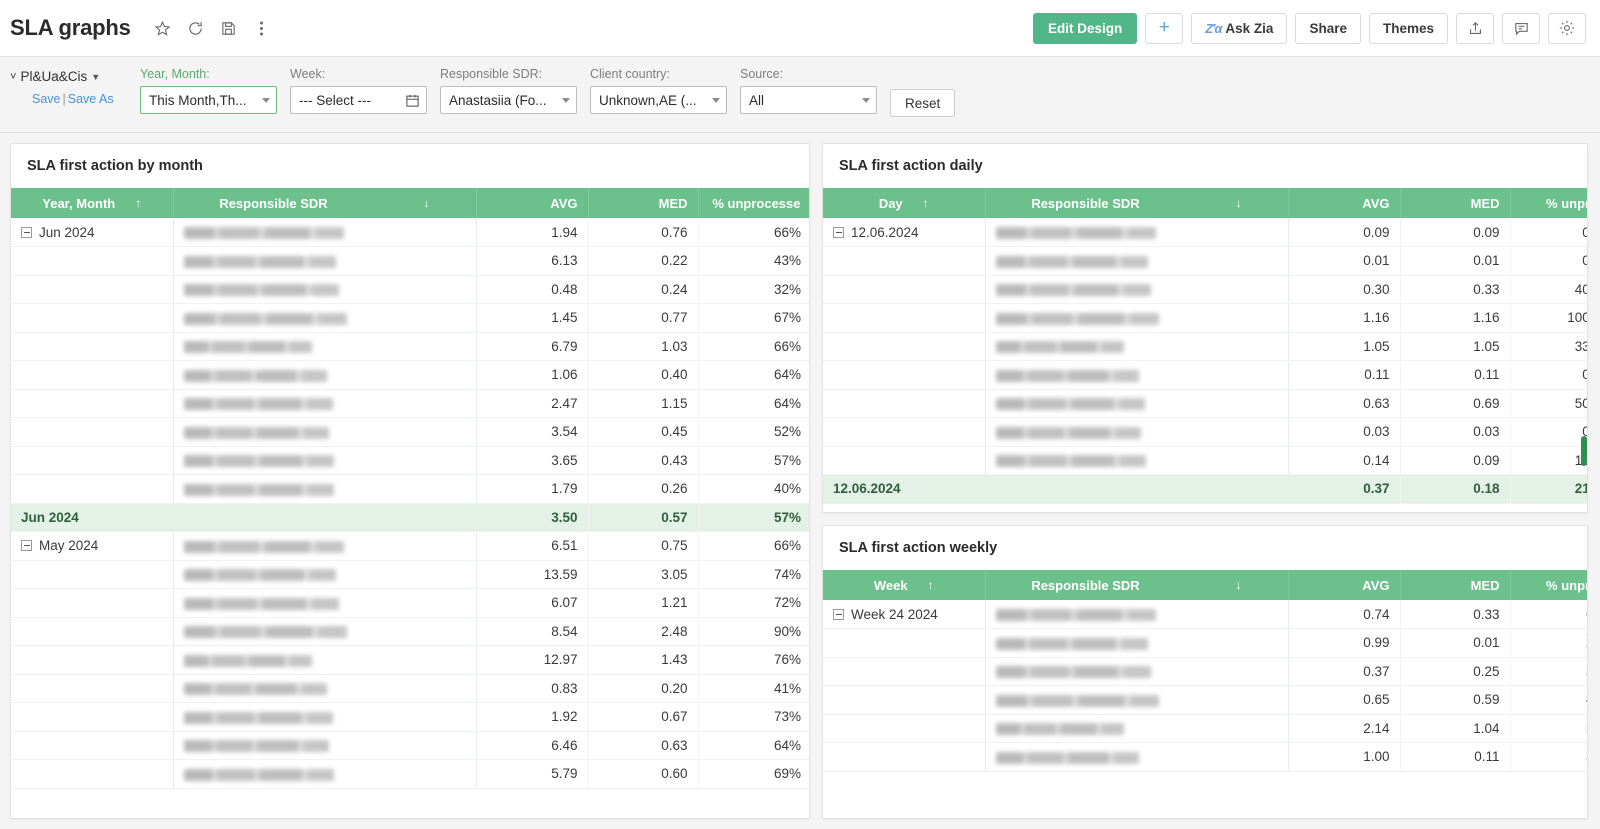 The width and height of the screenshot is (1600, 829). What do you see at coordinates (410, 660) in the screenshot?
I see `table-row: 12.97 1.43 76%` at bounding box center [410, 660].